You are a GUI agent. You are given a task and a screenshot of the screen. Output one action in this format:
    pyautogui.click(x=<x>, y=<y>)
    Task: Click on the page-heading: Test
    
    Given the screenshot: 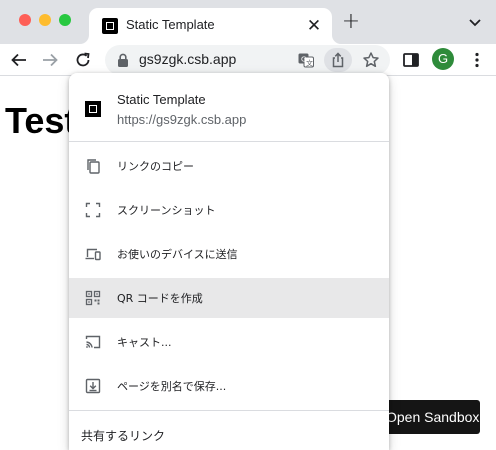 What is the action you would take?
    pyautogui.click(x=41, y=120)
    